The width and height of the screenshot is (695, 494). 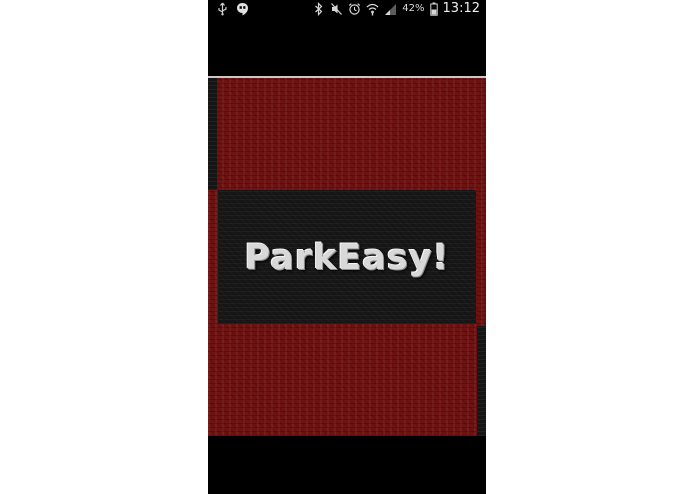 I want to click on wifi-icon, so click(x=372, y=9).